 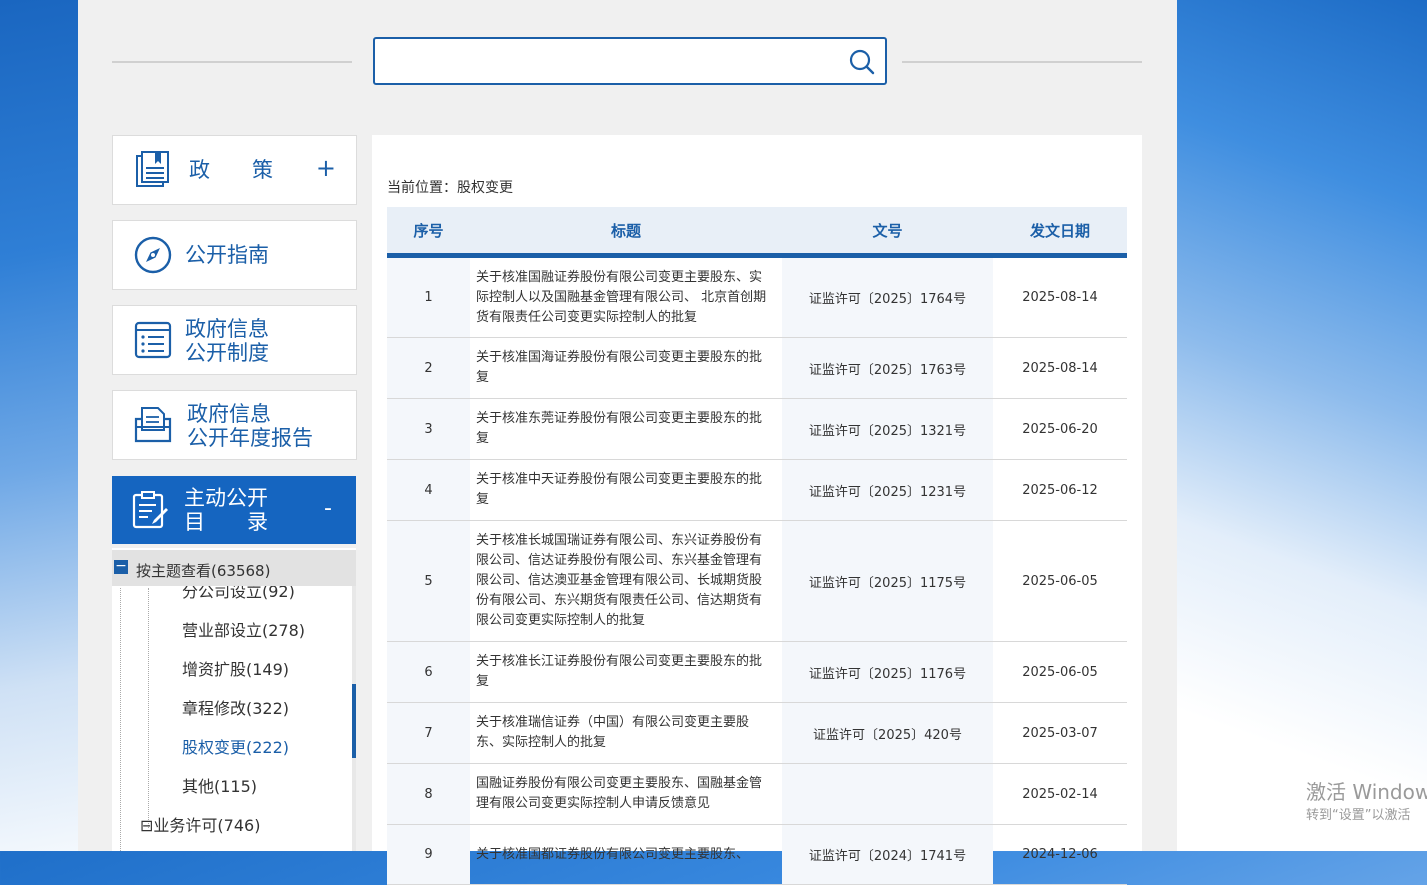 I want to click on tree-item: 营业部设立(278), so click(x=243, y=629).